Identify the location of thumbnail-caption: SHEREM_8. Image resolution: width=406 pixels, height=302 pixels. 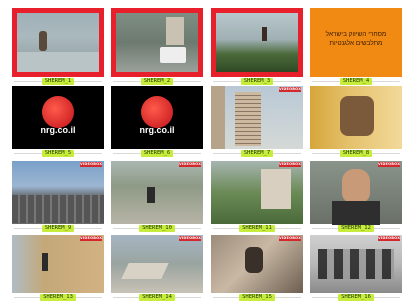
(356, 153).